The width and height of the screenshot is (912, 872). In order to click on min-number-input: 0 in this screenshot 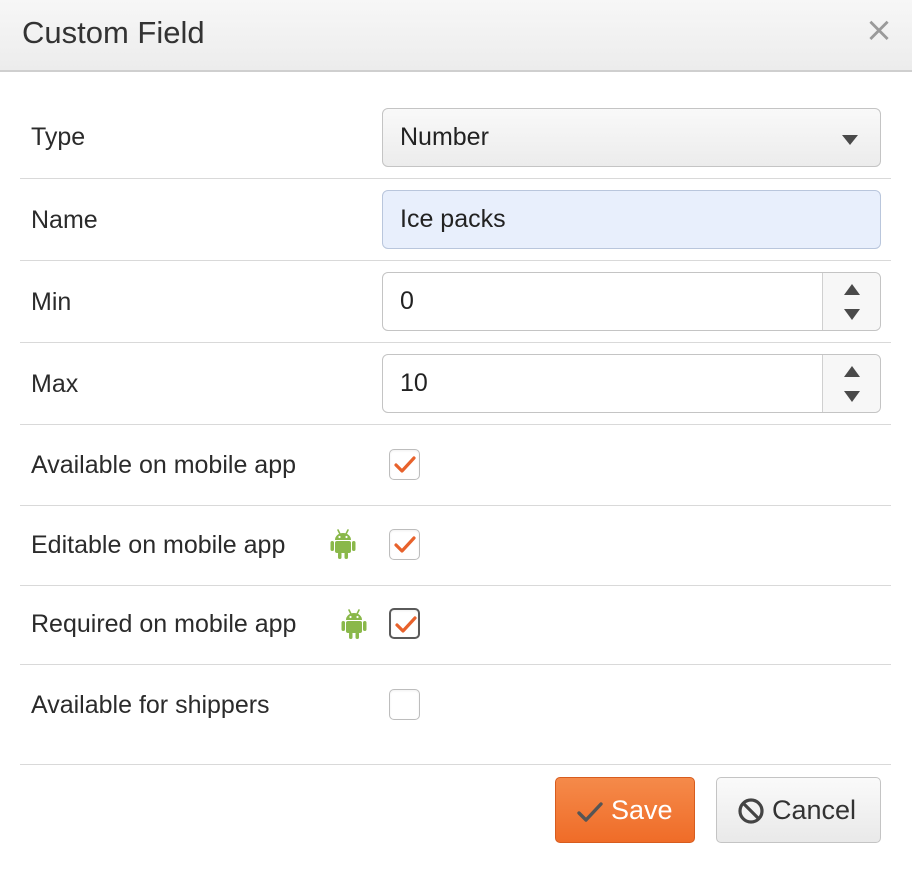, I will do `click(631, 301)`.